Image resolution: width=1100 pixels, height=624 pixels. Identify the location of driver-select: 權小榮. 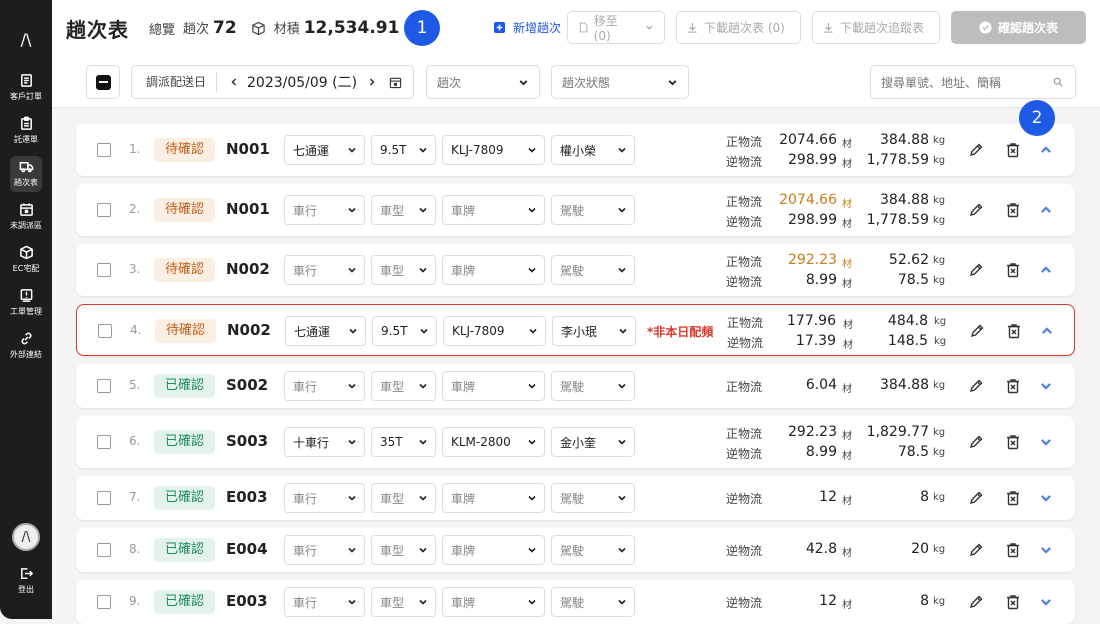
(593, 150).